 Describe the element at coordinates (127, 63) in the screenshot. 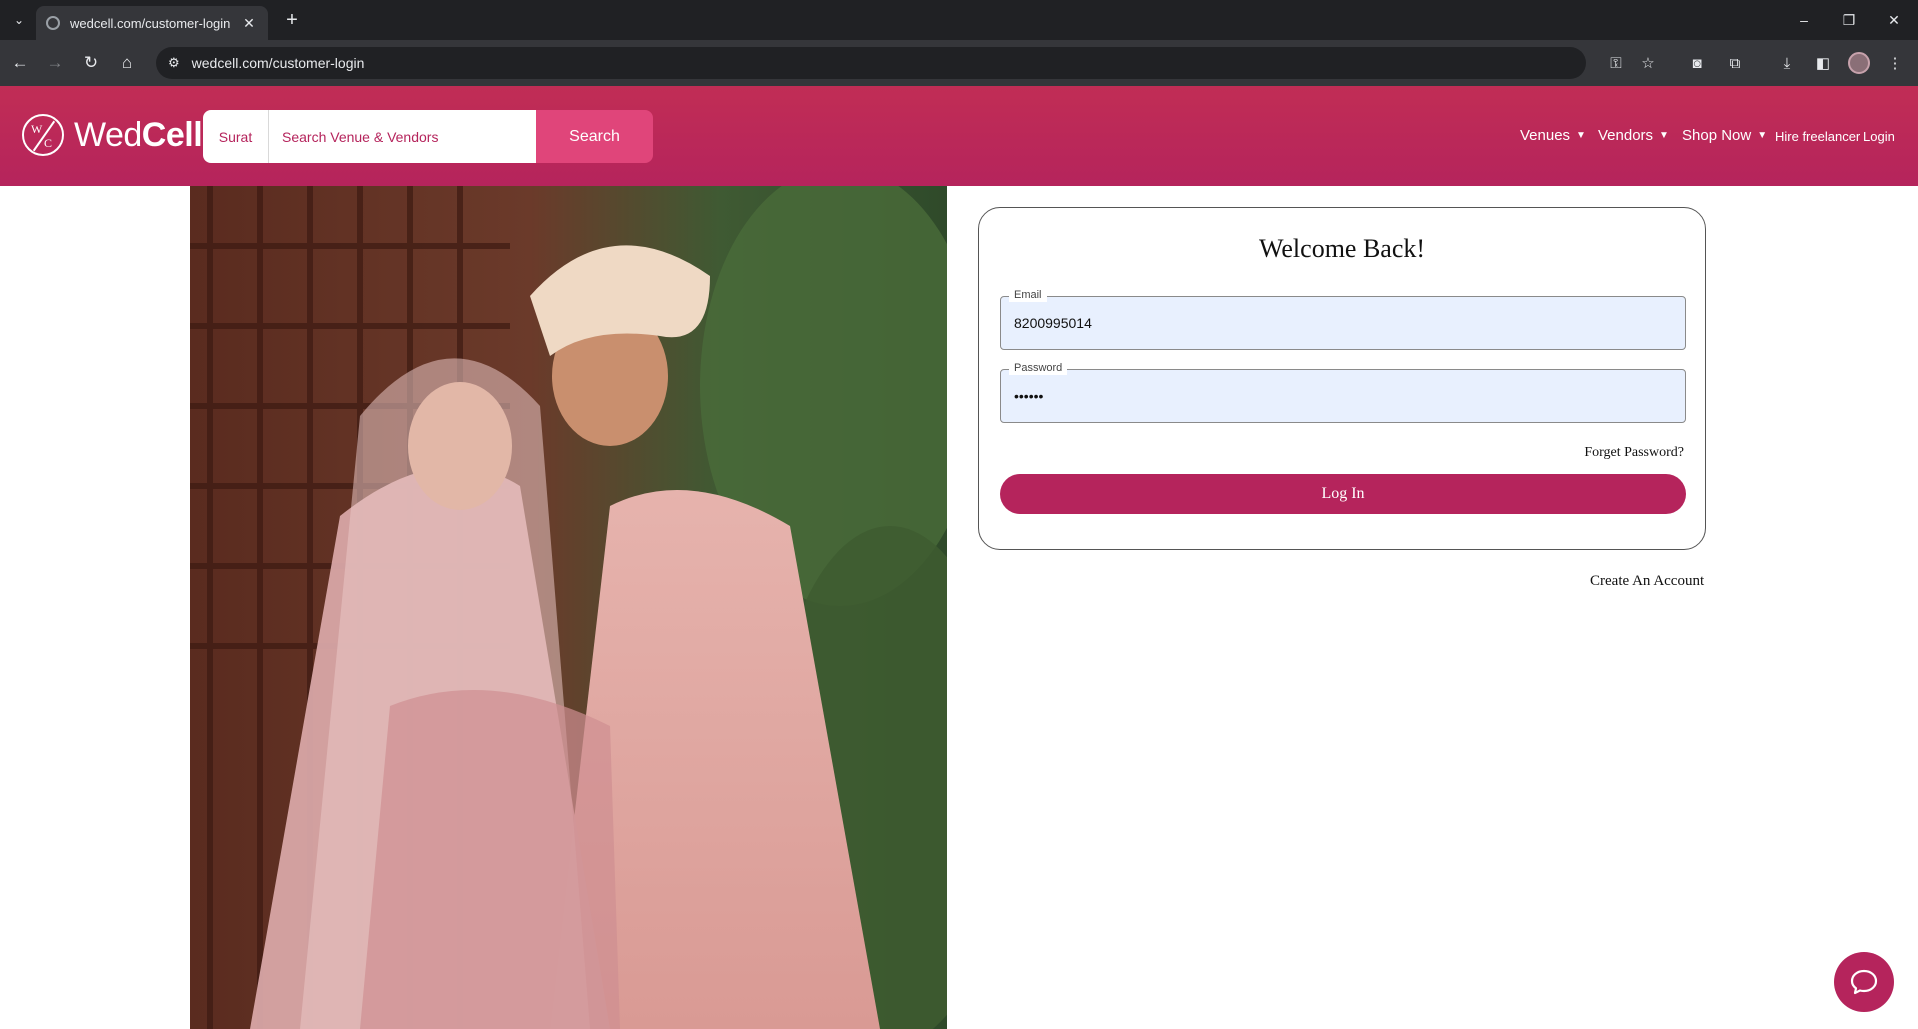

I see `home-icon: ⌂` at that location.